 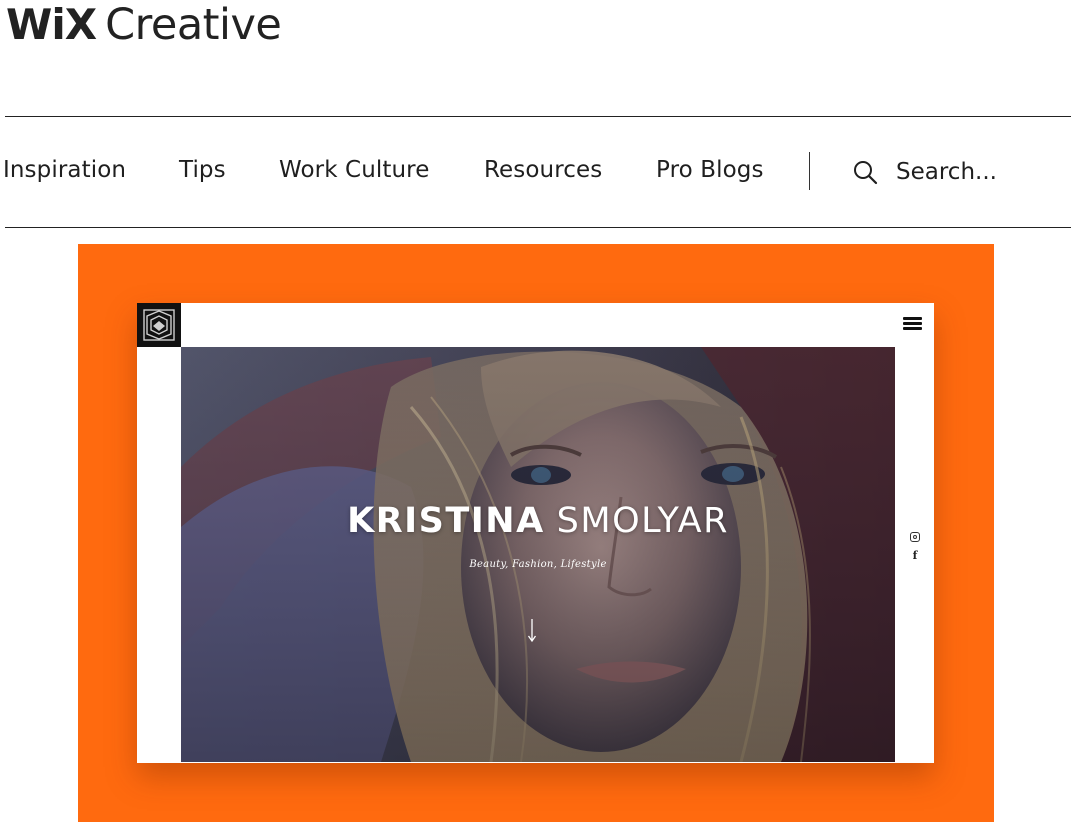 I want to click on nav-item-tips: Tips, so click(x=202, y=170).